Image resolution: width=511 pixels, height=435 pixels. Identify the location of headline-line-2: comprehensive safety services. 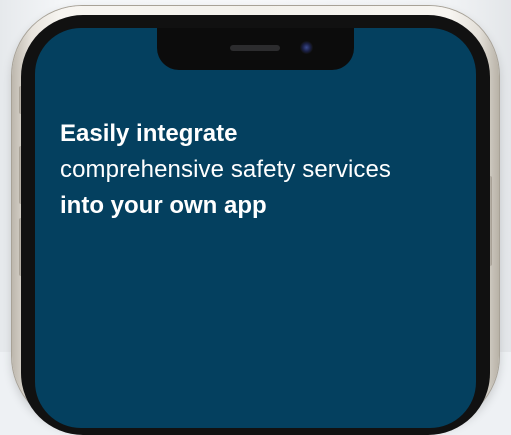
(226, 169).